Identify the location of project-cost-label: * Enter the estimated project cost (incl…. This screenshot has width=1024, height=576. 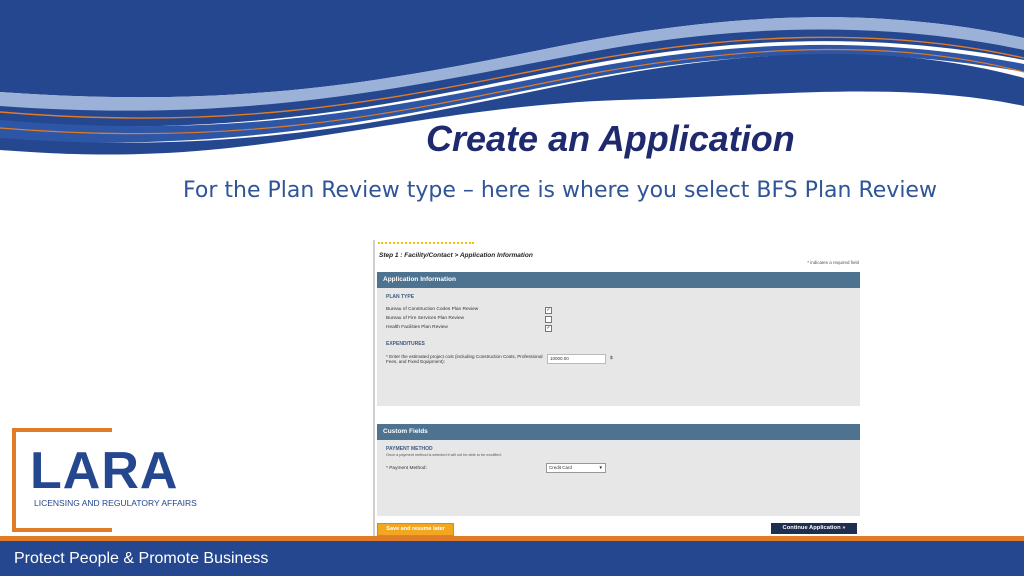
(464, 359).